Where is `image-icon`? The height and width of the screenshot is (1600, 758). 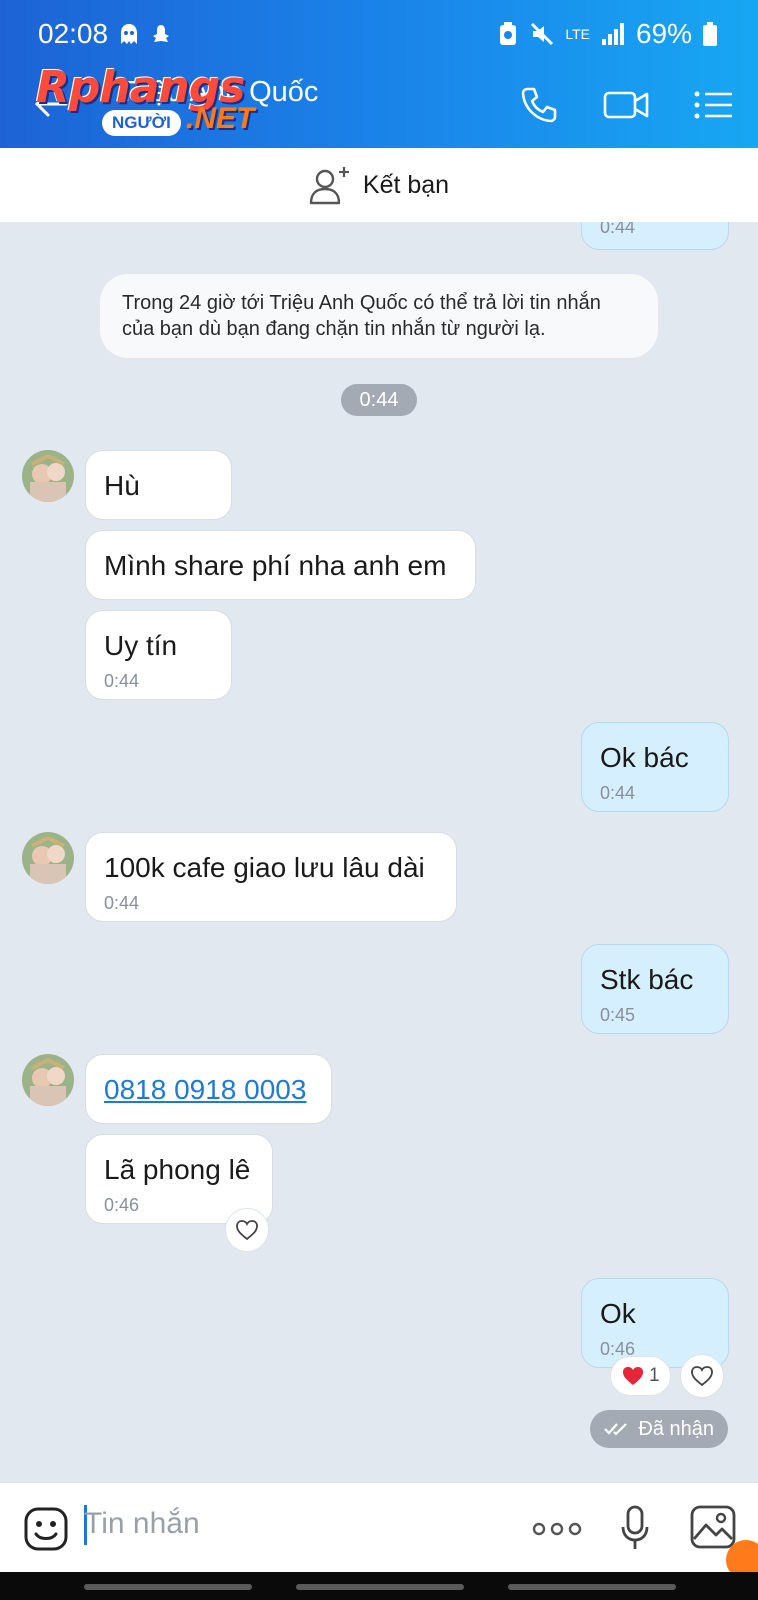 image-icon is located at coordinates (713, 1527).